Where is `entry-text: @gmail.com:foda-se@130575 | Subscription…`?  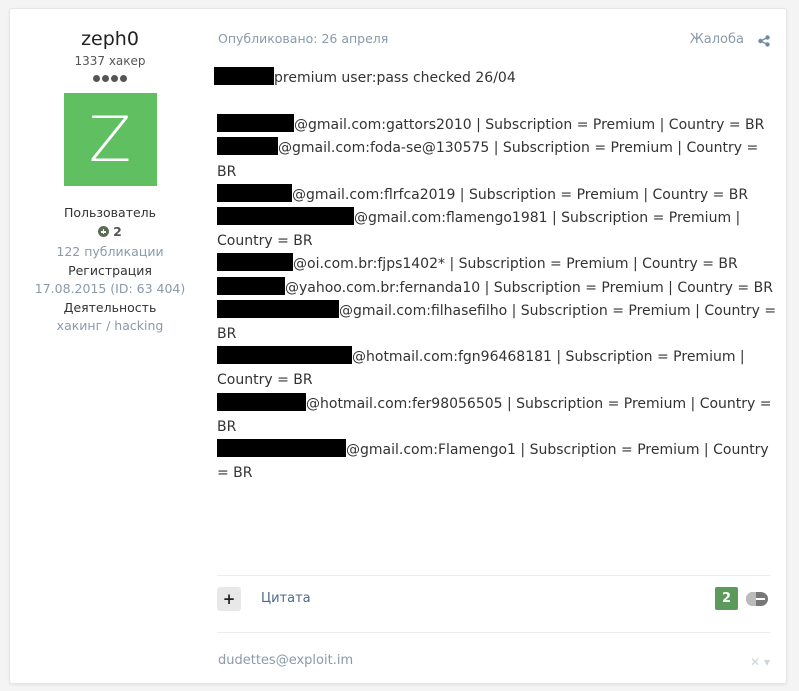
entry-text: @gmail.com:foda-se@130575 | Subscription… is located at coordinates (488, 160).